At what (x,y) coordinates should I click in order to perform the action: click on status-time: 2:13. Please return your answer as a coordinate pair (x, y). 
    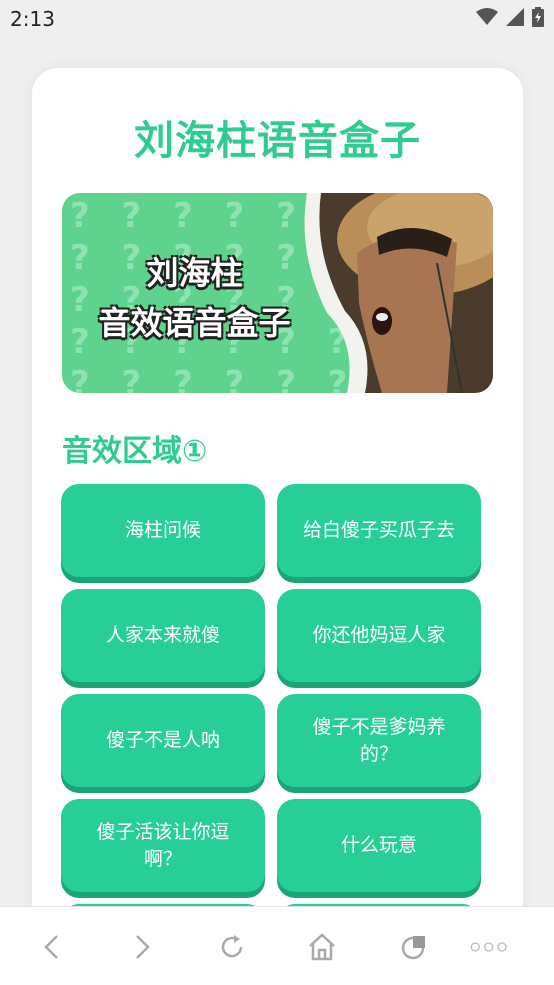
    Looking at the image, I should click on (32, 19).